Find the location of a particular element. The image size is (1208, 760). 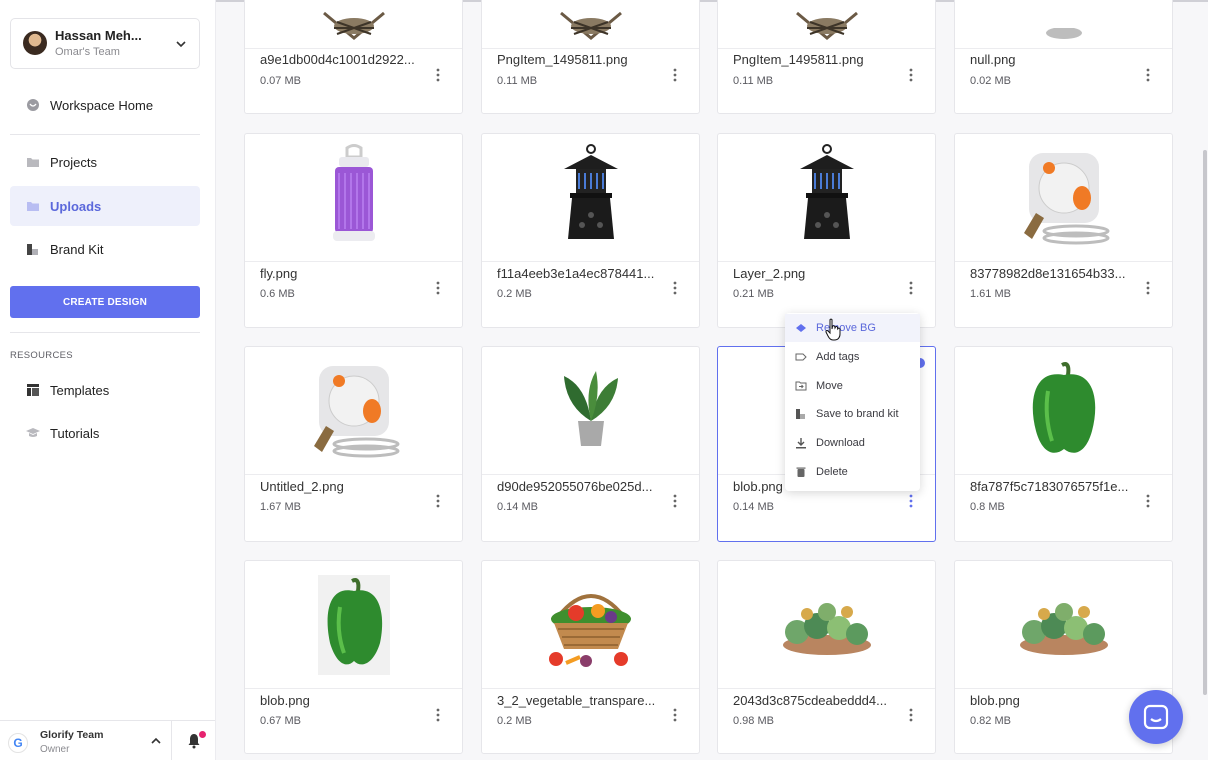

file-card: blob.png 0.67 MB is located at coordinates (353, 657).